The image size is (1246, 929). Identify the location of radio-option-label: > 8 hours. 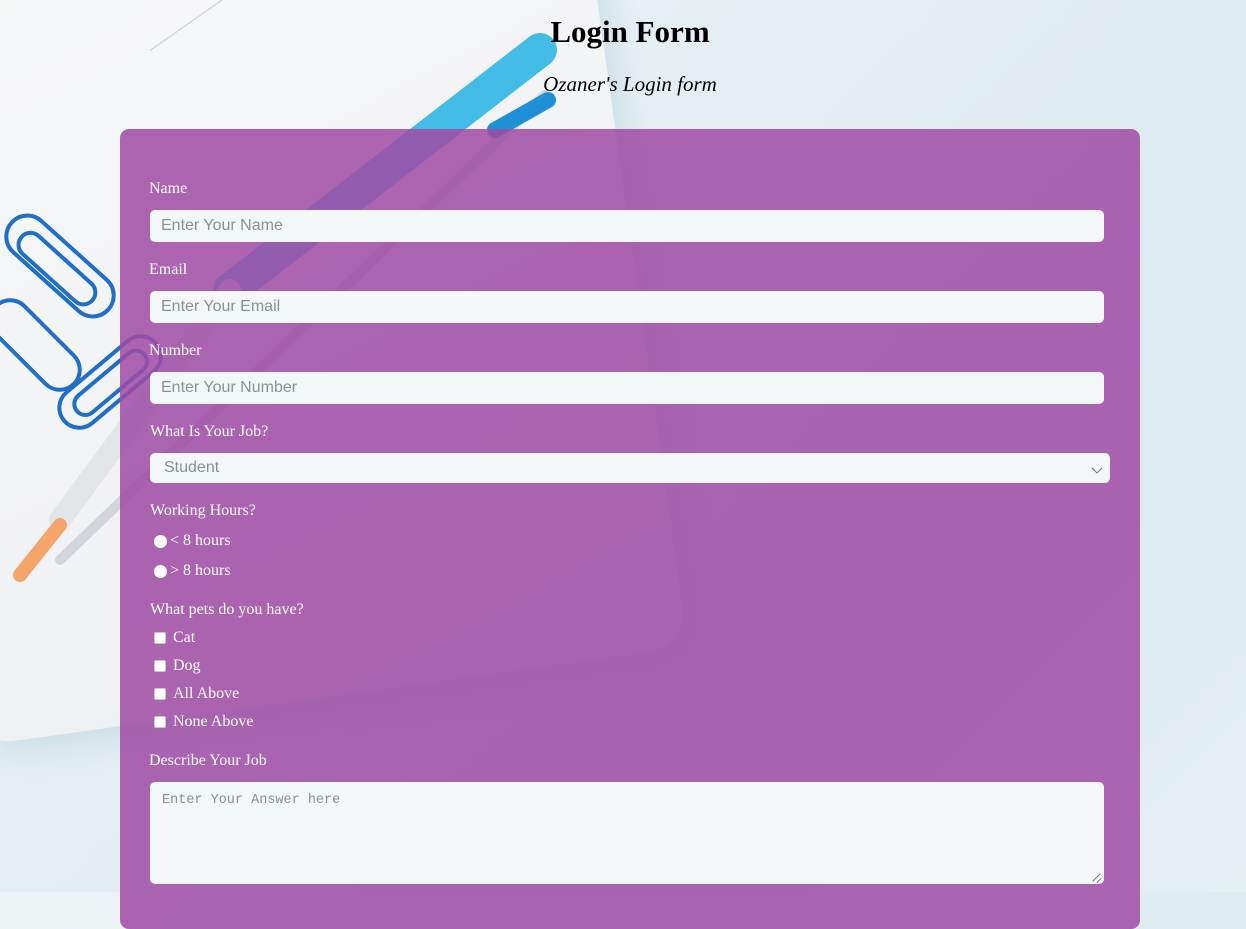
(200, 570).